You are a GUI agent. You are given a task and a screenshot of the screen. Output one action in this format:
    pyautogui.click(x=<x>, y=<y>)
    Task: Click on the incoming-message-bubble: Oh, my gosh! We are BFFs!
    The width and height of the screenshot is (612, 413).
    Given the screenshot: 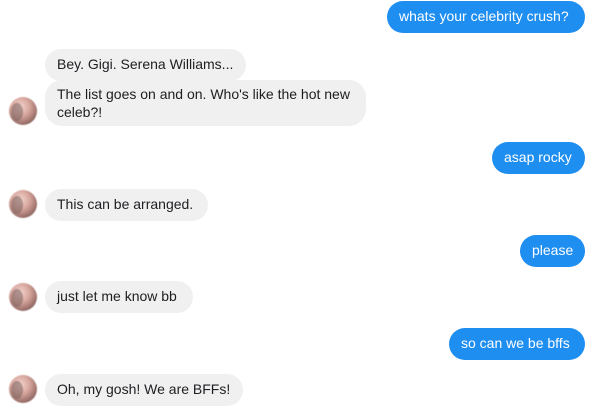 What is the action you would take?
    pyautogui.click(x=144, y=390)
    